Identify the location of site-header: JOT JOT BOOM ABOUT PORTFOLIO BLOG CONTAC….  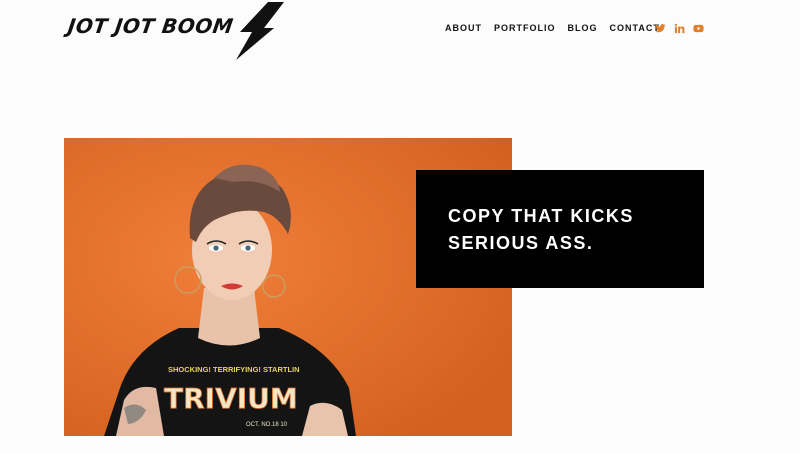
(400, 30).